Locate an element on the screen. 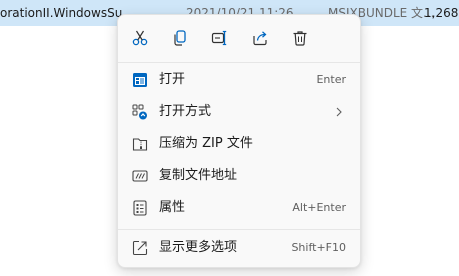 Image resolution: width=459 pixels, height=276 pixels. copy-button is located at coordinates (180, 38).